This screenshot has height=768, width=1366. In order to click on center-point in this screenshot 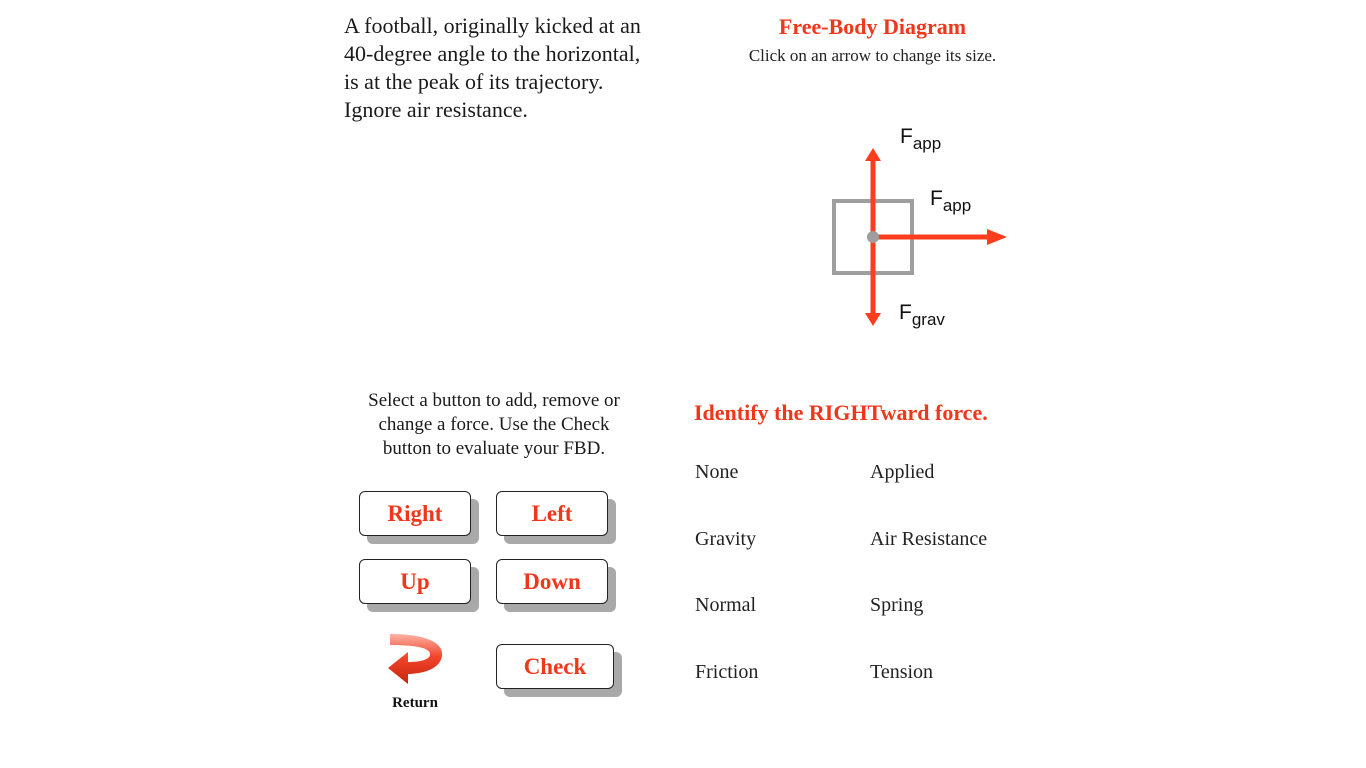, I will do `click(873, 237)`.